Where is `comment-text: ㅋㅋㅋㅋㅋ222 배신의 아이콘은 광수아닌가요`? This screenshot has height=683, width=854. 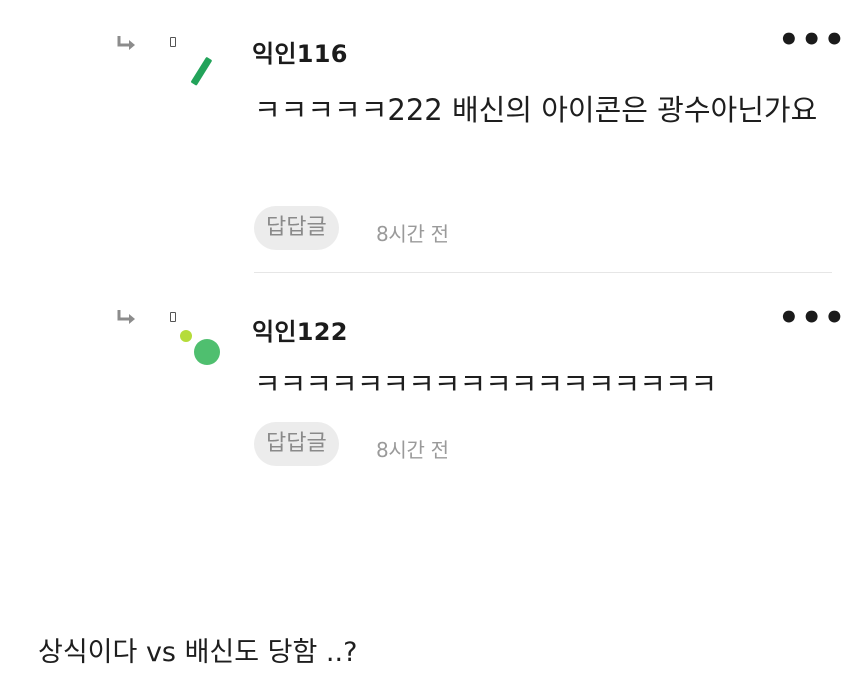
comment-text: ㅋㅋㅋㅋㅋ222 배신의 아이콘은 광수아닌가요 is located at coordinates (536, 110).